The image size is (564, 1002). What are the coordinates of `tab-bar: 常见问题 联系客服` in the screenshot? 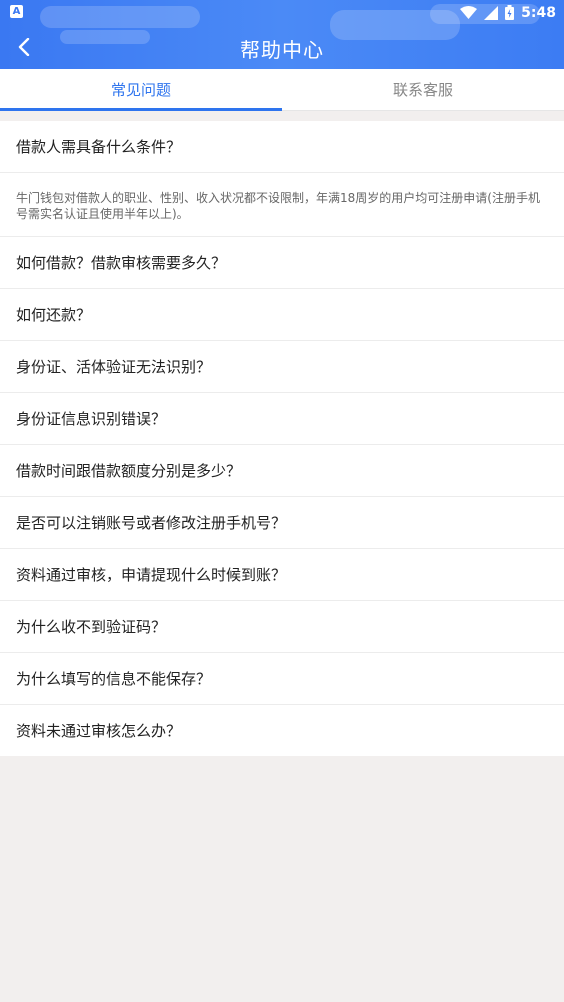 It's located at (282, 90).